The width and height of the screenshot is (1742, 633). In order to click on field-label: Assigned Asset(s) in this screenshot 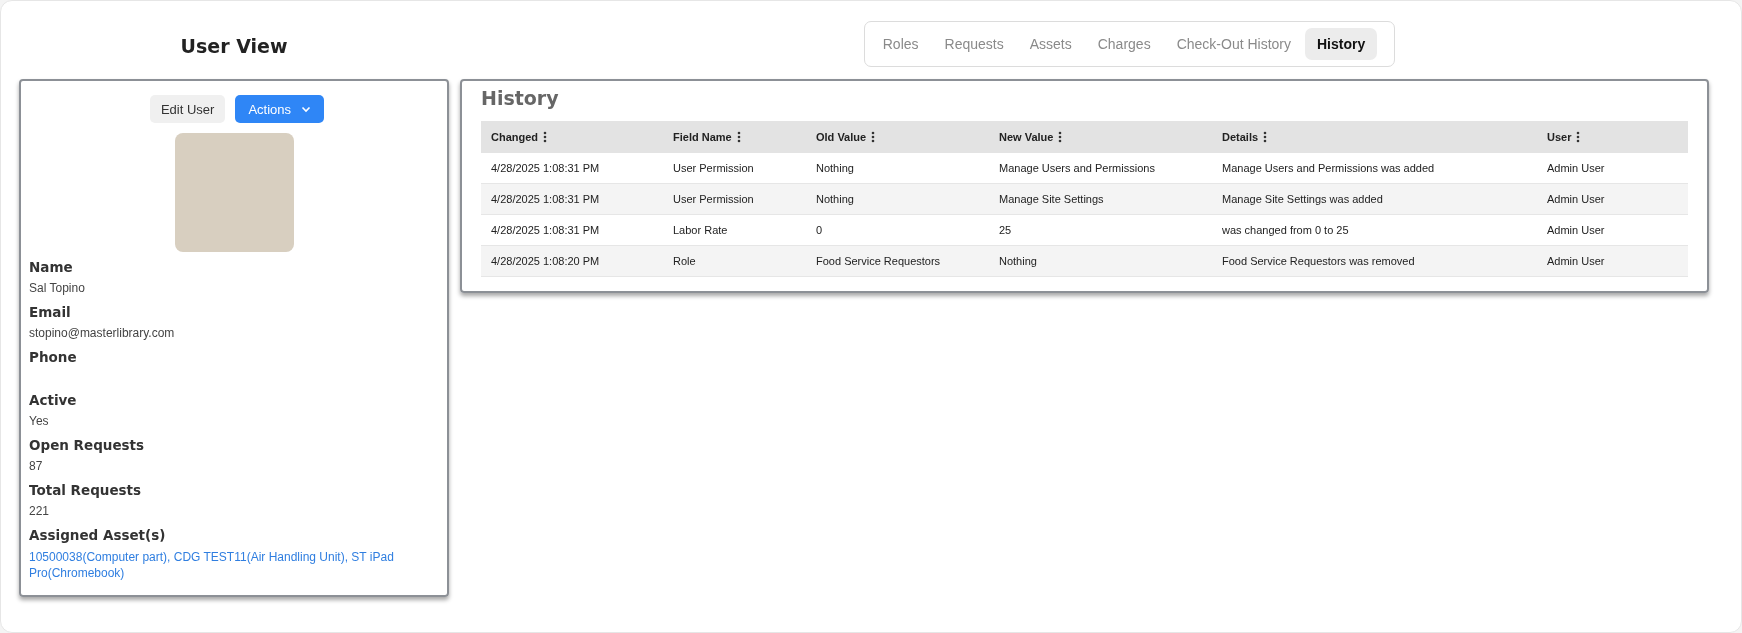, I will do `click(98, 535)`.